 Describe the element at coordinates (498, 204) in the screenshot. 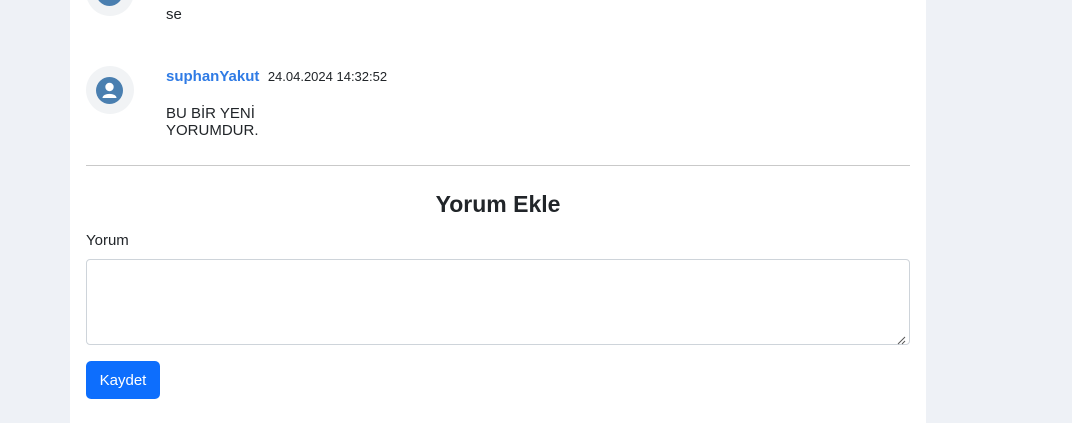

I see `form-title: Yorum Ekle` at that location.